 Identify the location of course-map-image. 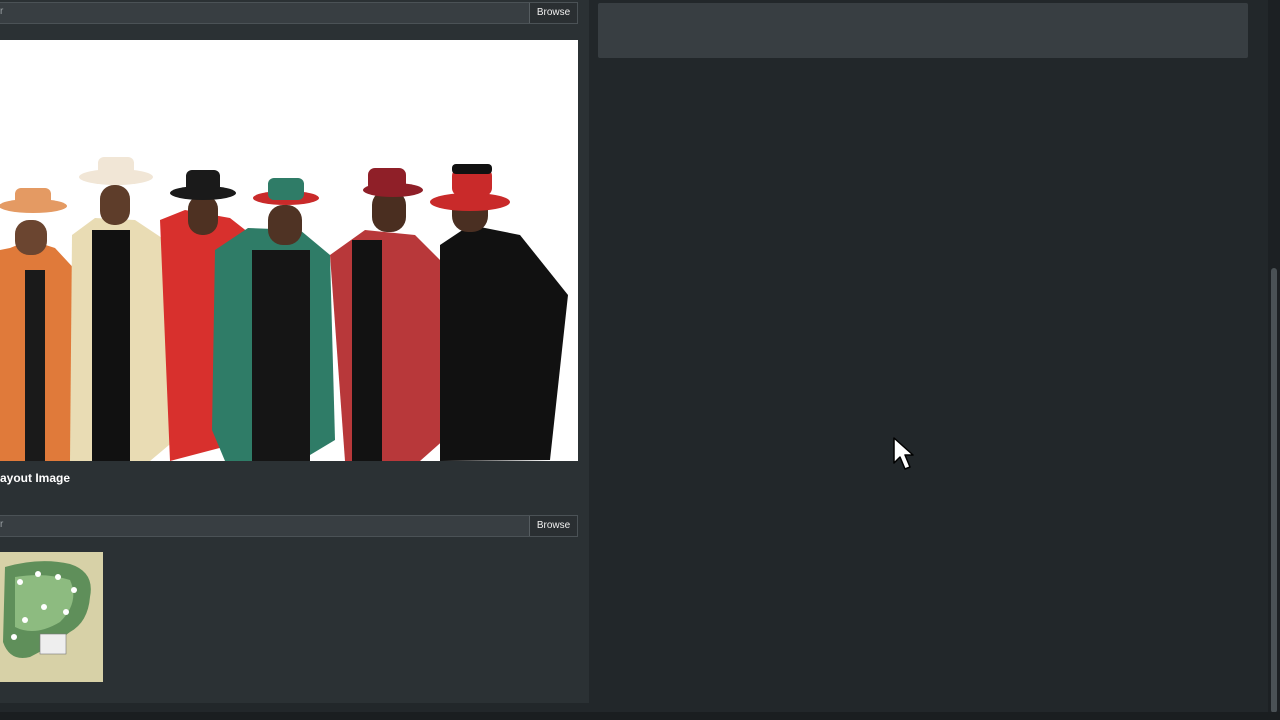
(51, 617).